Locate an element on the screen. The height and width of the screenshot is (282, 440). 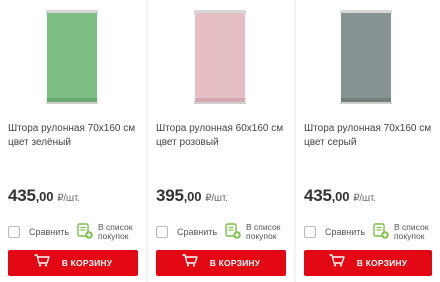
roller-blind-grey-image is located at coordinates (366, 57).